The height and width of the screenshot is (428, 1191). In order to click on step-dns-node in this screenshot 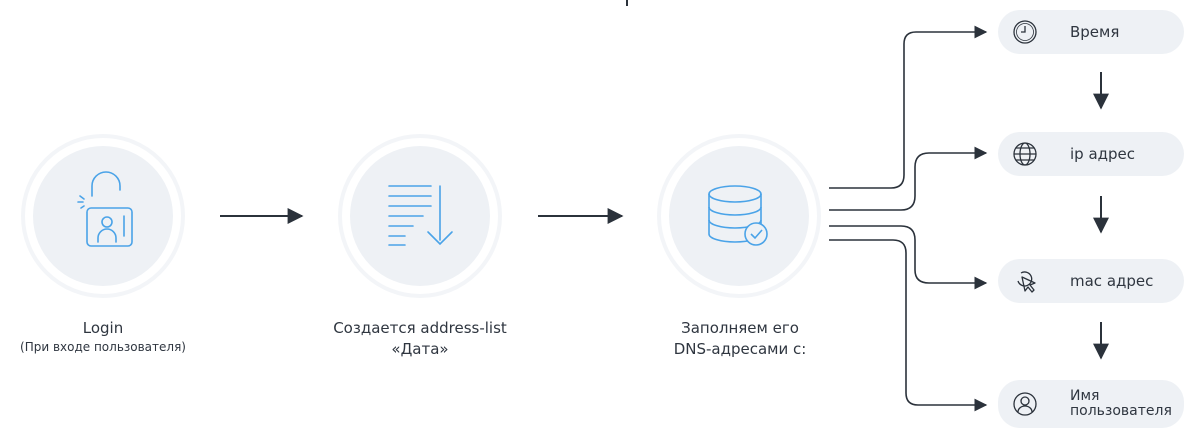, I will do `click(739, 216)`.